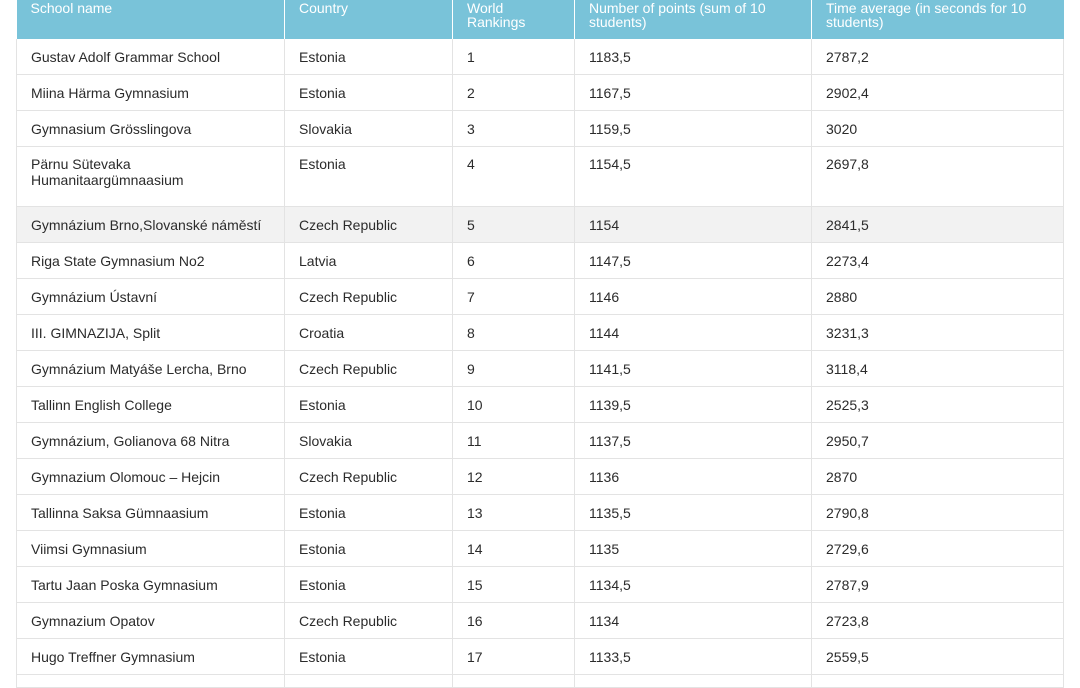  Describe the element at coordinates (937, 548) in the screenshot. I see `cell-time-average: 2729,6` at that location.